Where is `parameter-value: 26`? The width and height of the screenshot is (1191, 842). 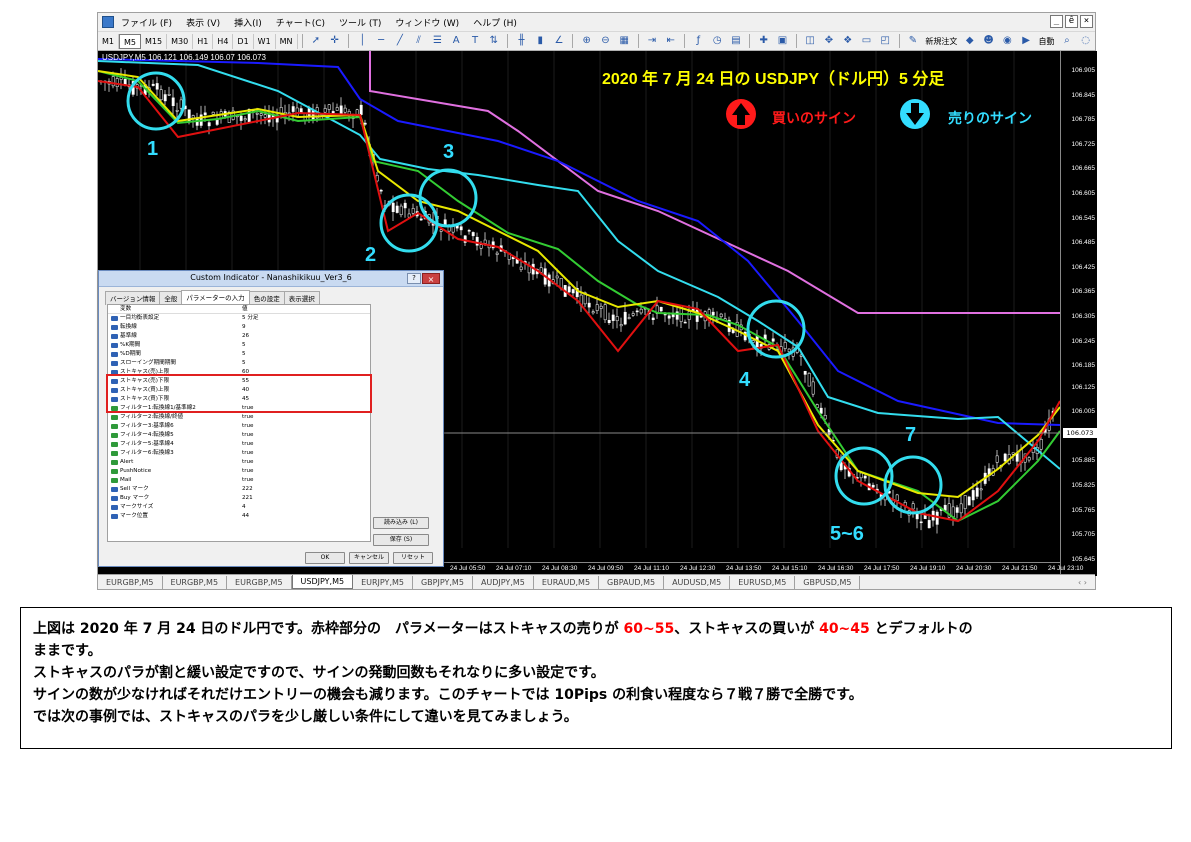
parameter-value: 26 is located at coordinates (245, 336).